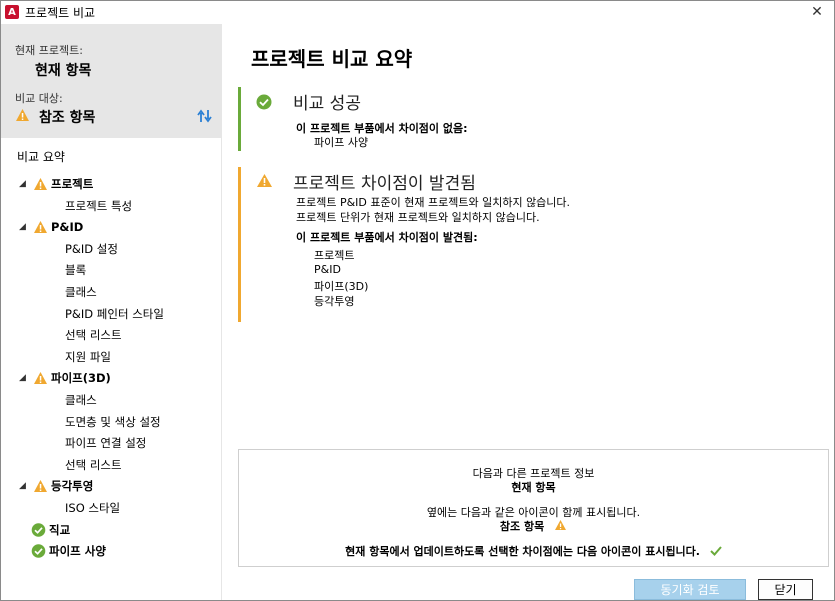 This screenshot has width=835, height=601. I want to click on tree-item-label: 파이프 연결 설정, so click(106, 443).